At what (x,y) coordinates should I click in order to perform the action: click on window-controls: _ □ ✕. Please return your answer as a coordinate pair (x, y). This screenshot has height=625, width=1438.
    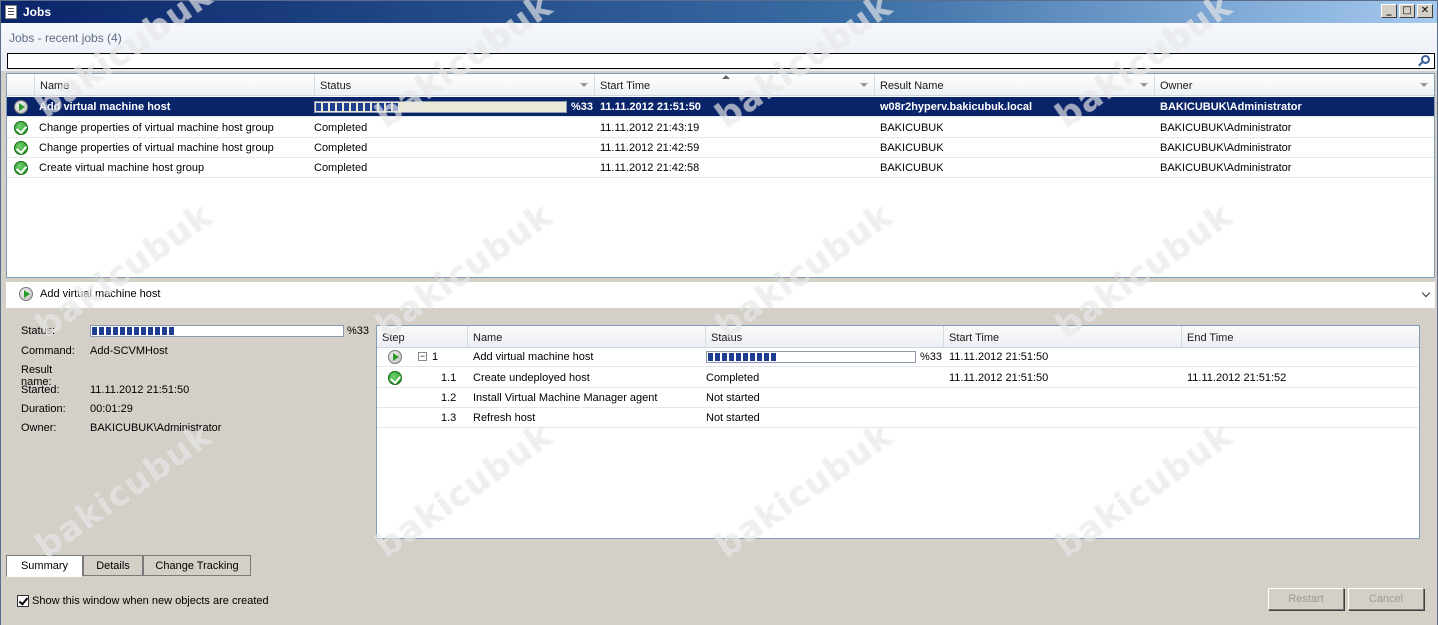
    Looking at the image, I should click on (1407, 11).